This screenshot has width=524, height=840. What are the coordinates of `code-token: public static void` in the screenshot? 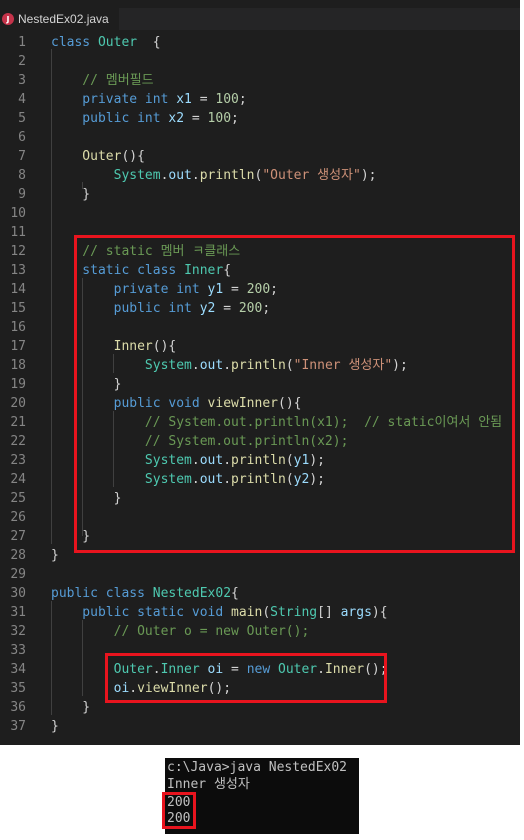 It's located at (141, 612).